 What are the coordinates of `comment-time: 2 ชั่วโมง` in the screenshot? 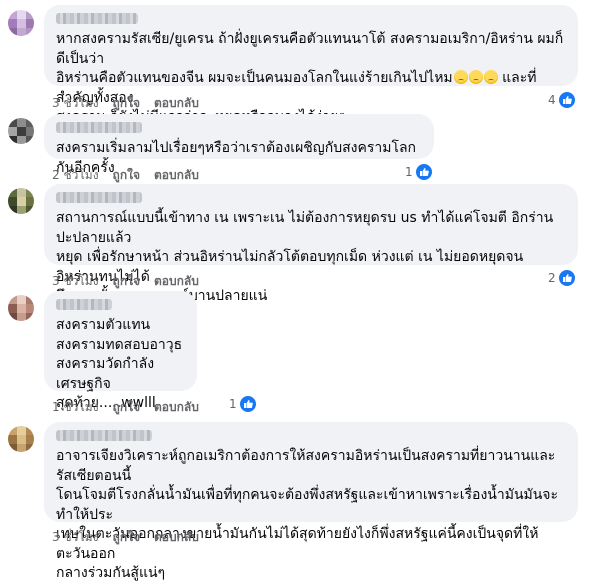 It's located at (75, 175).